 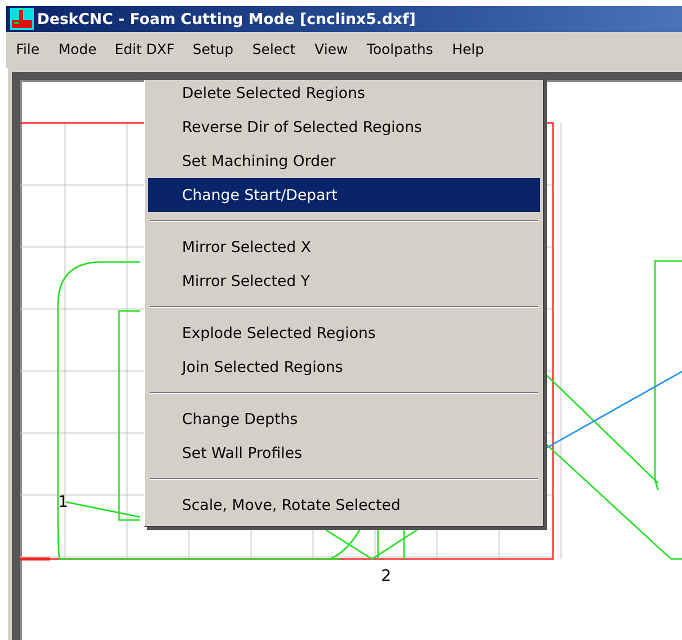 I want to click on point-label: 1, so click(x=63, y=501).